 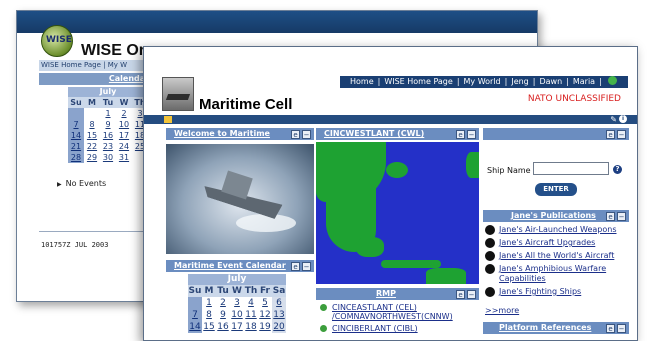 What do you see at coordinates (557, 310) in the screenshot?
I see `more-link: >>more` at bounding box center [557, 310].